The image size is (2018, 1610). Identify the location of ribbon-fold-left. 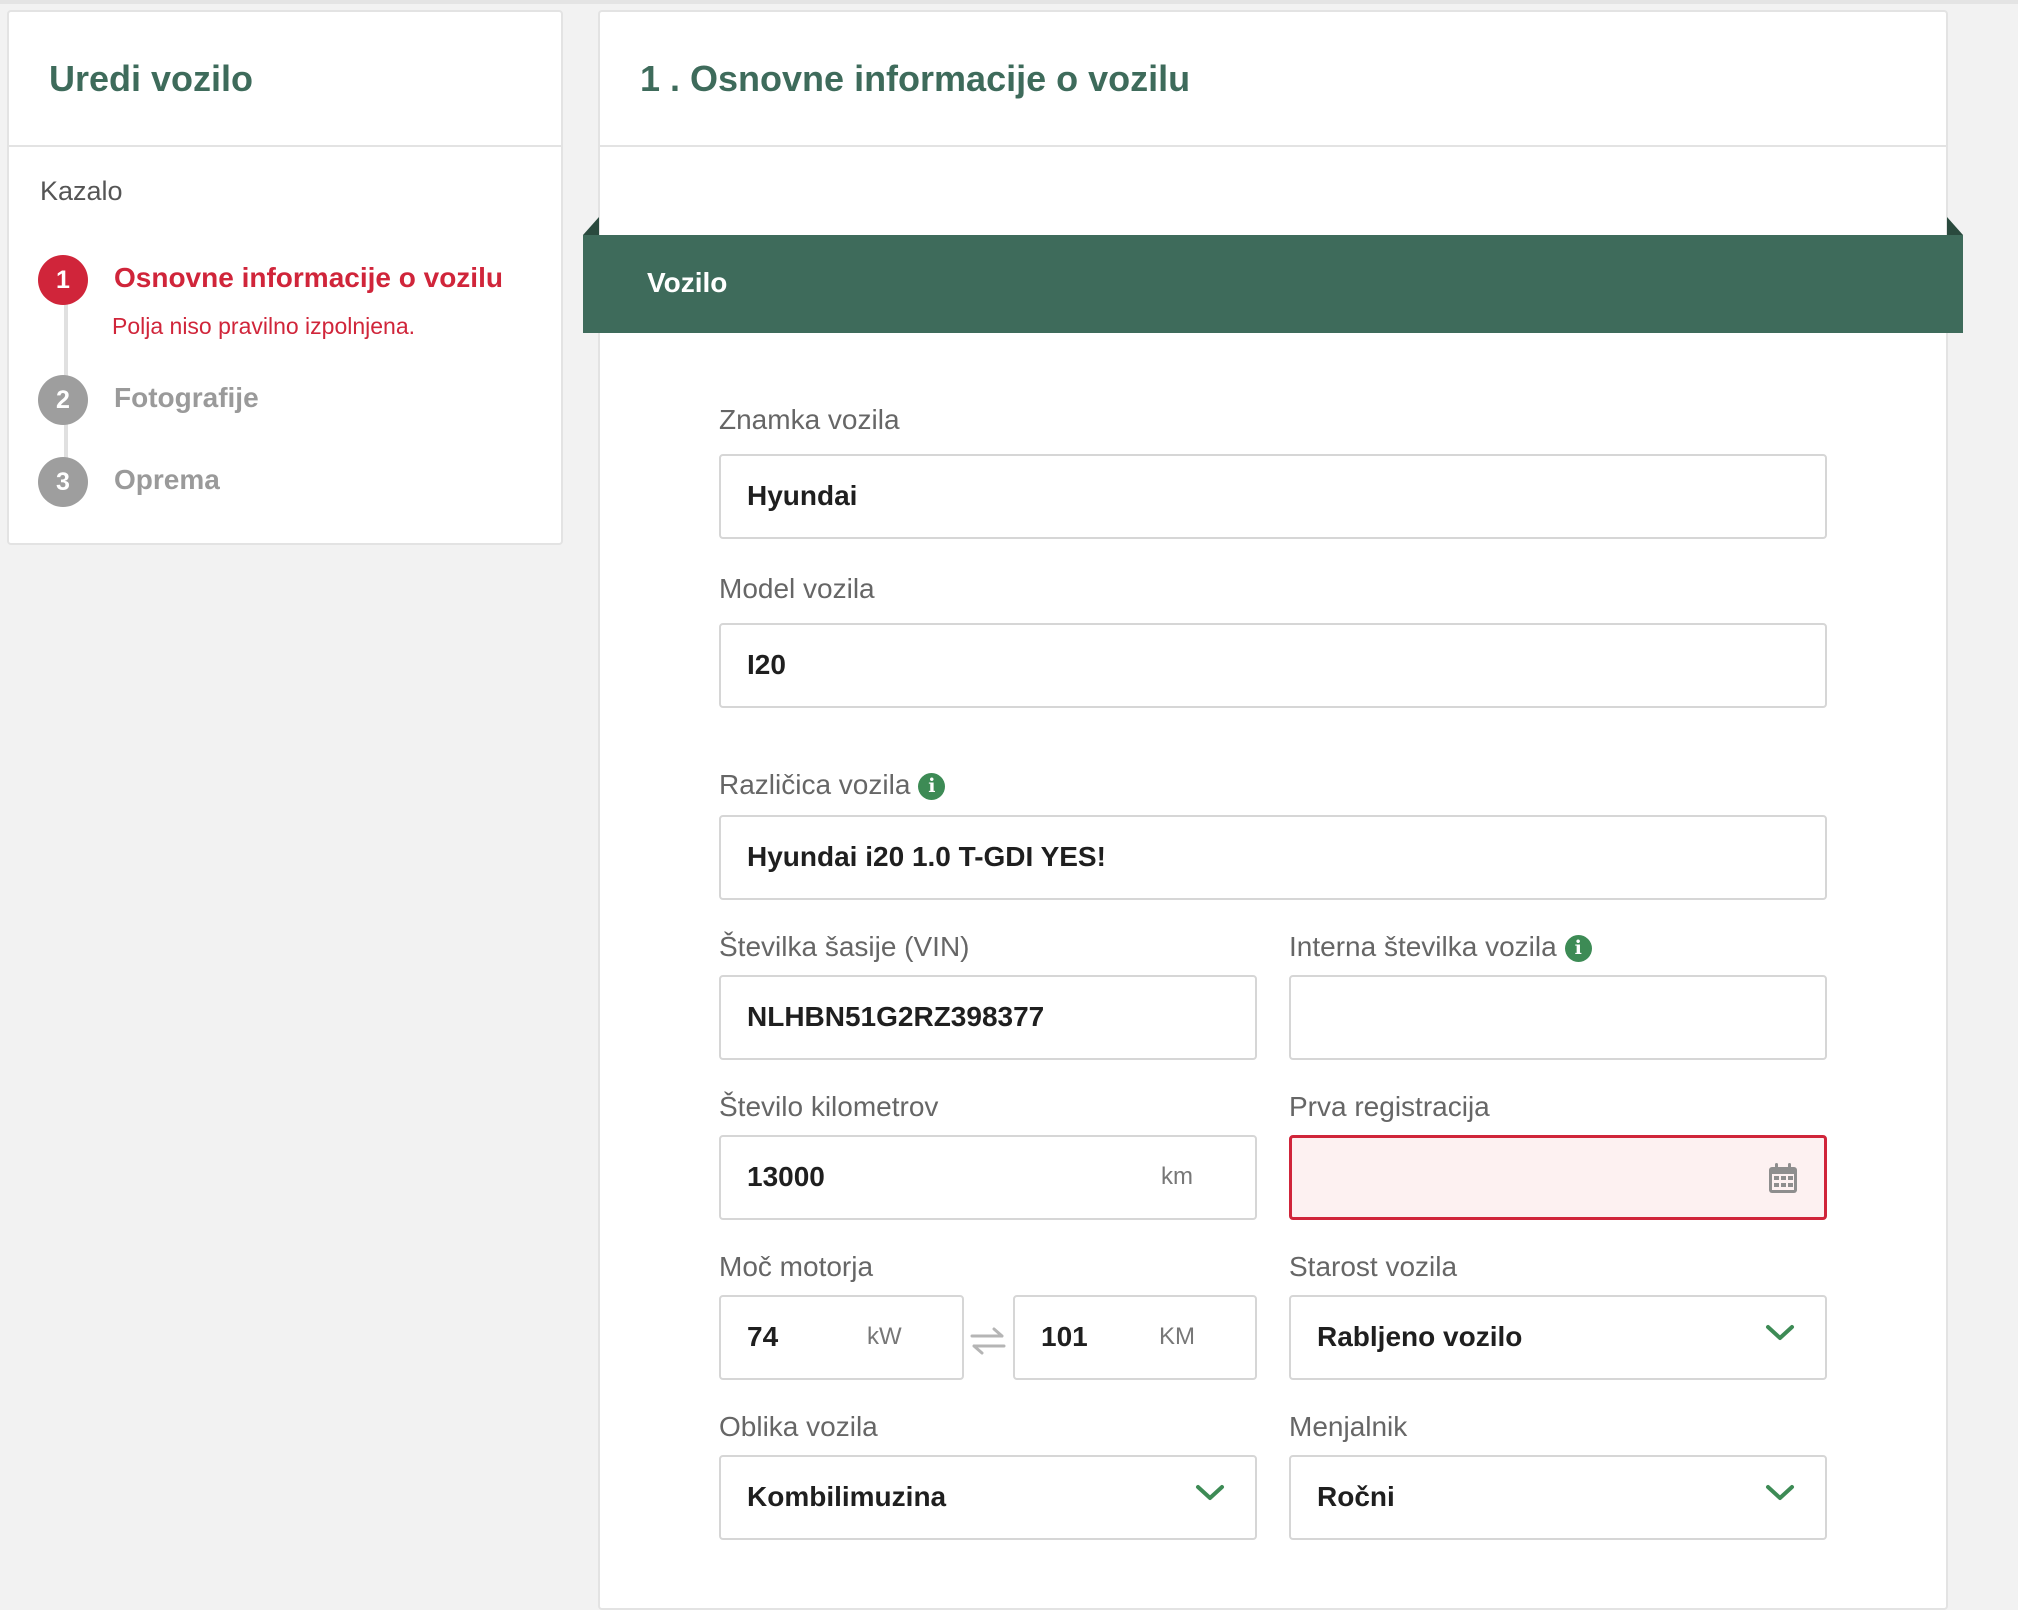
(591, 226).